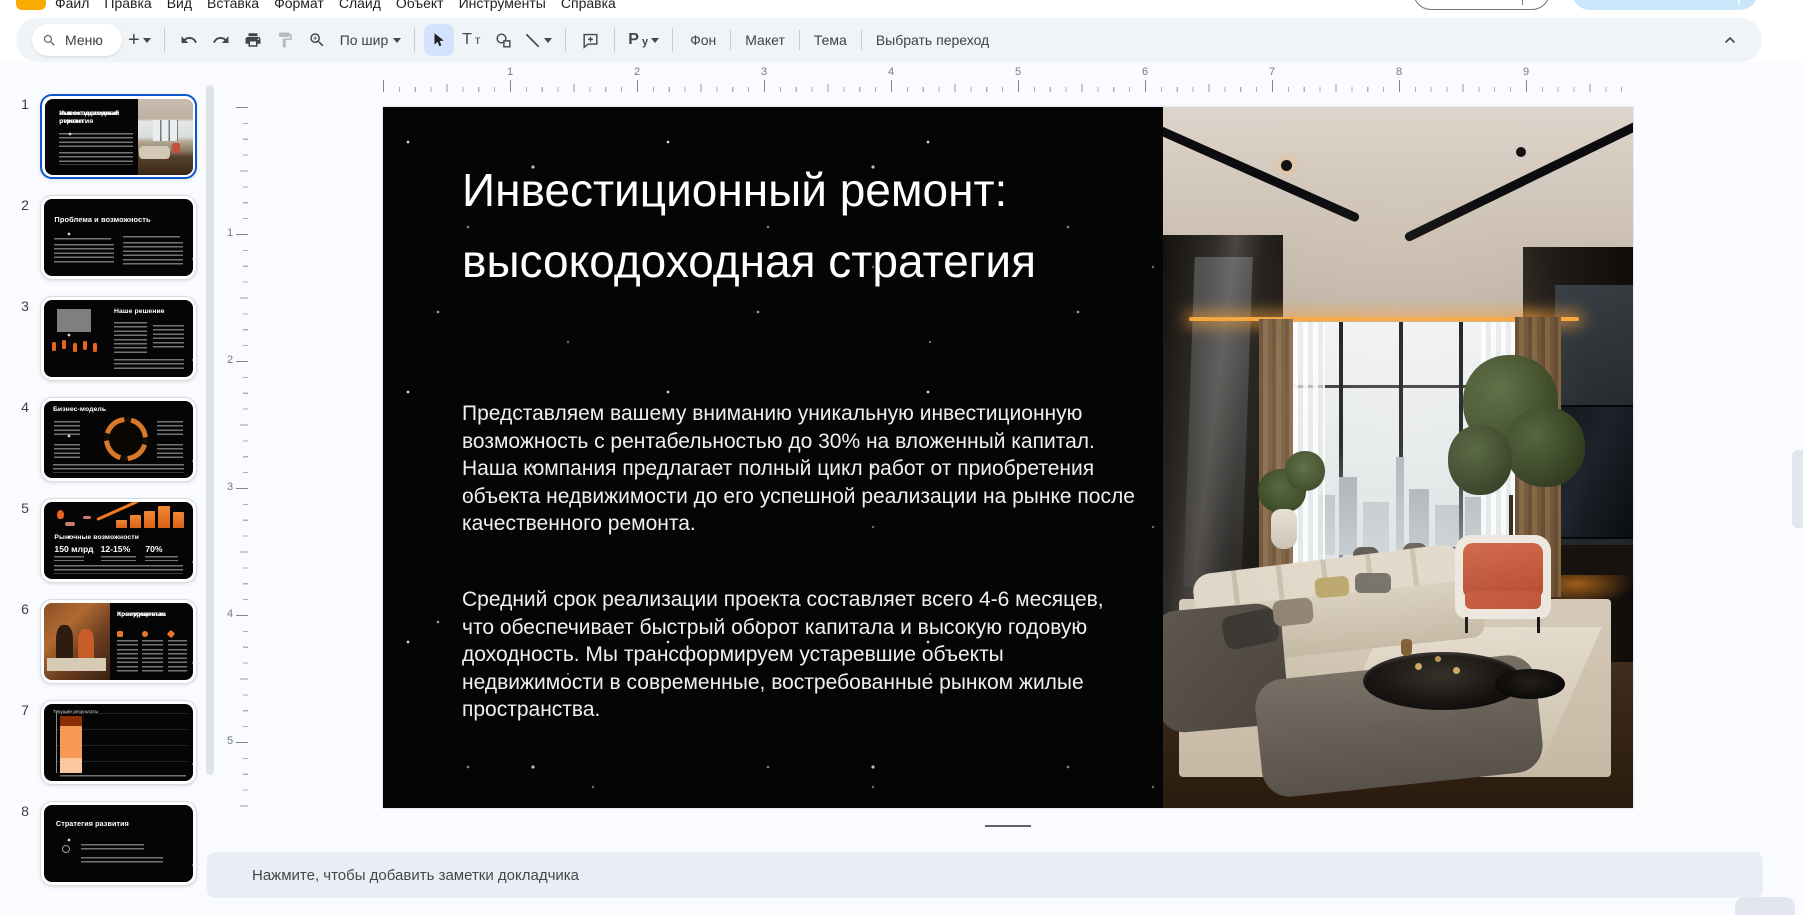 The image size is (1803, 915). Describe the element at coordinates (932, 40) in the screenshot. I see `transition-button: Выбрать переход` at that location.